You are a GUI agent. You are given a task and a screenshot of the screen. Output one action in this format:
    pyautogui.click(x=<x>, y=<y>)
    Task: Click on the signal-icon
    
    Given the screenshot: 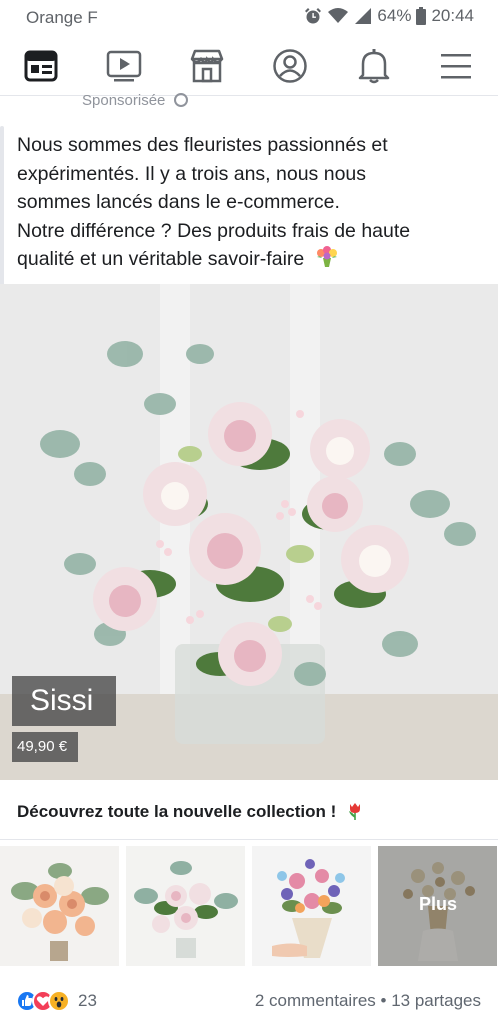 What is the action you would take?
    pyautogui.click(x=363, y=16)
    